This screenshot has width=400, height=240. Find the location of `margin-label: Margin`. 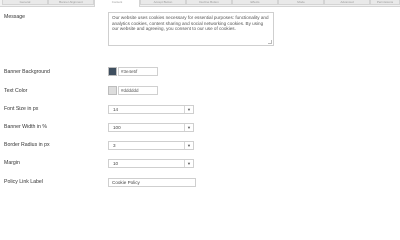

margin-label: Margin is located at coordinates (12, 163).